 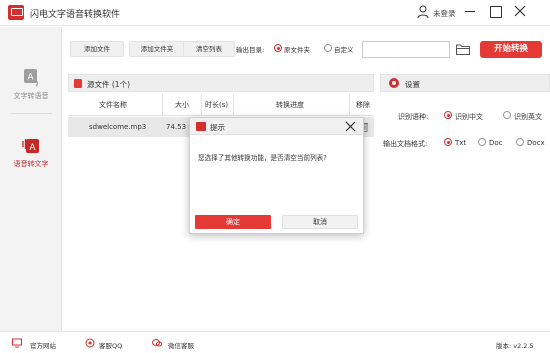 I want to click on col-remove: 移除, so click(x=363, y=105).